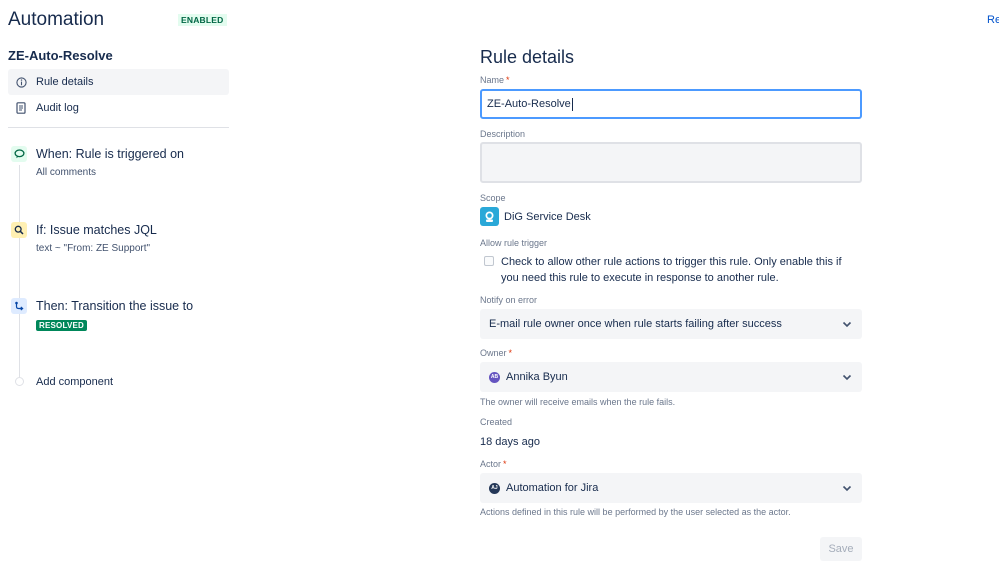 This screenshot has height=565, width=999. I want to click on sidebar-divider, so click(118, 127).